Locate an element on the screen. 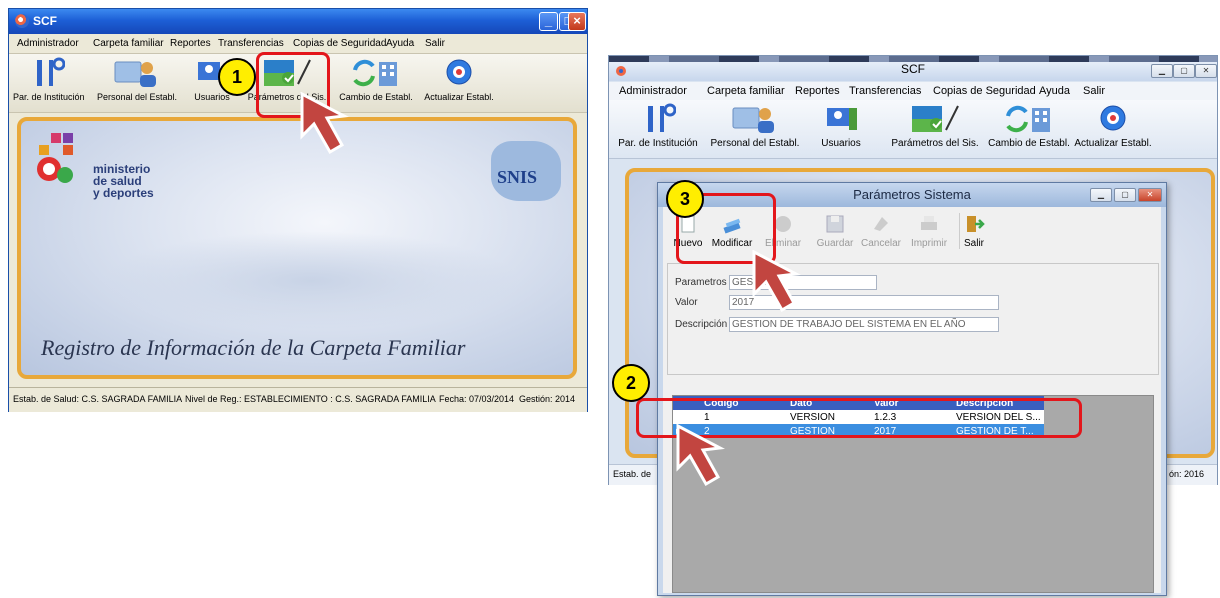 This screenshot has height=598, width=1220. dialog-maximize-button: ▢ is located at coordinates (1125, 195).